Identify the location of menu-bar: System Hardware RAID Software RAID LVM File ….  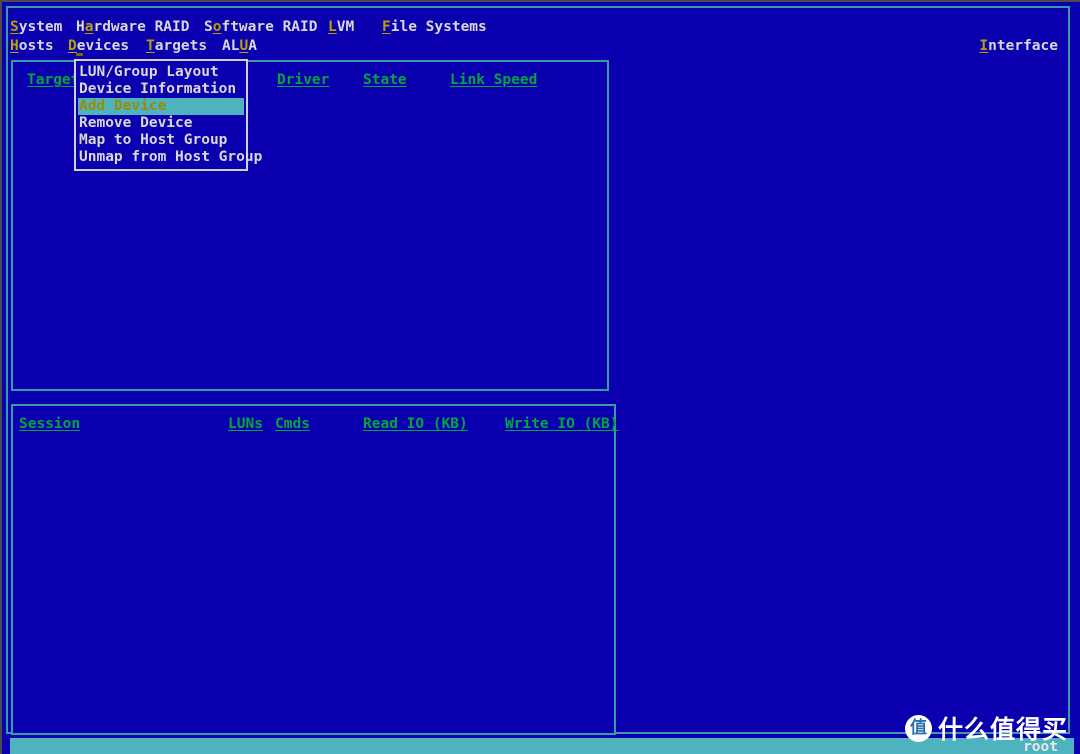
(538, 37).